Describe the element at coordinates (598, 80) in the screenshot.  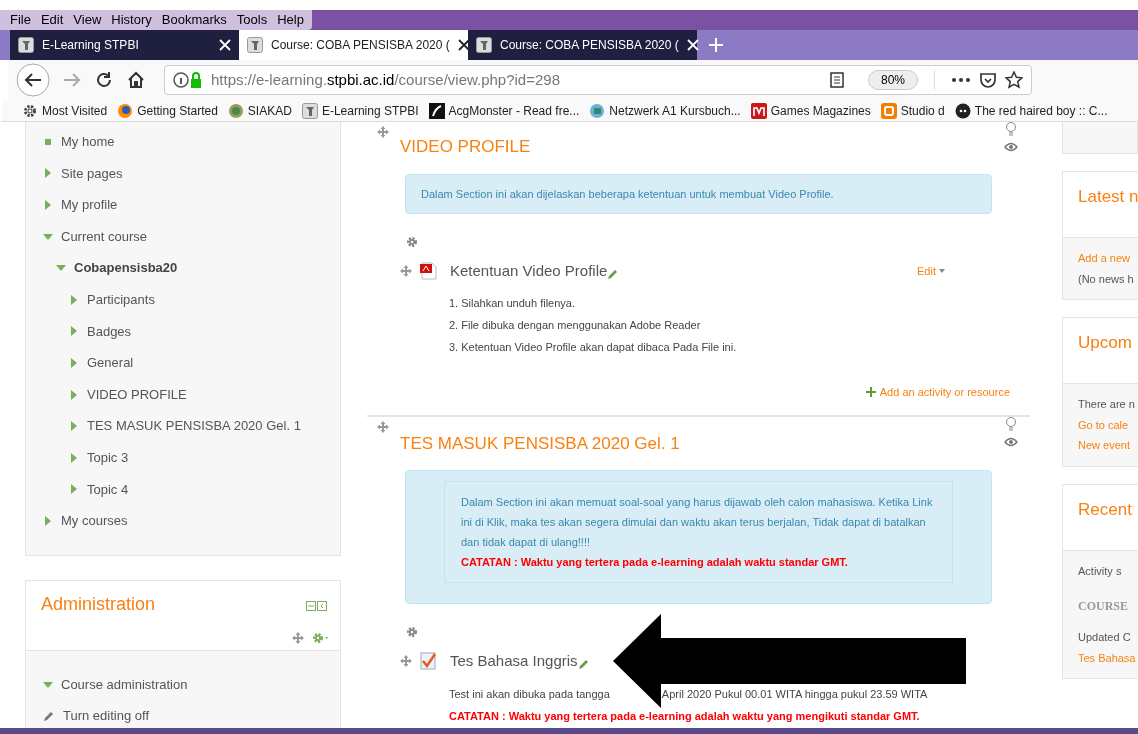
I see `address-bar: https://e-learning.stpbi.ac.id/course/view.php?id=298 80%` at that location.